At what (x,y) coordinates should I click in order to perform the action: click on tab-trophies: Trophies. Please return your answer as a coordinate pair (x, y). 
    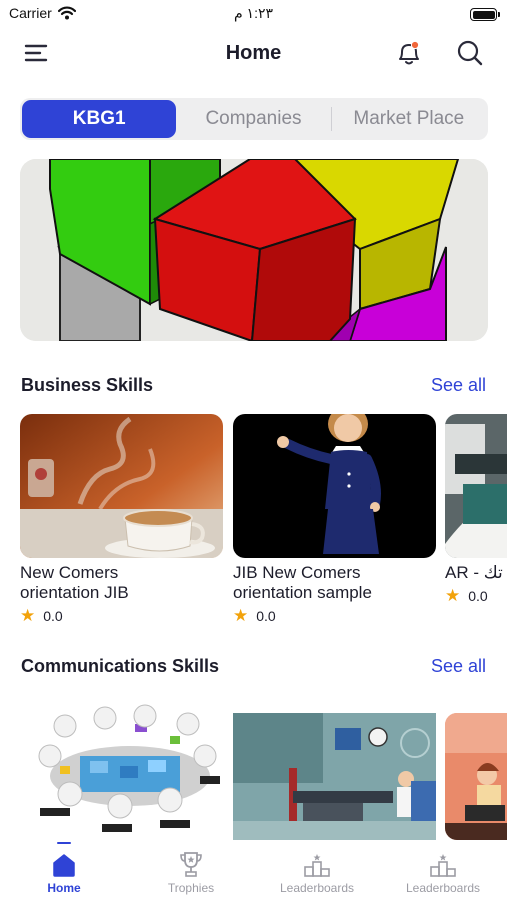
    Looking at the image, I should click on (191, 871).